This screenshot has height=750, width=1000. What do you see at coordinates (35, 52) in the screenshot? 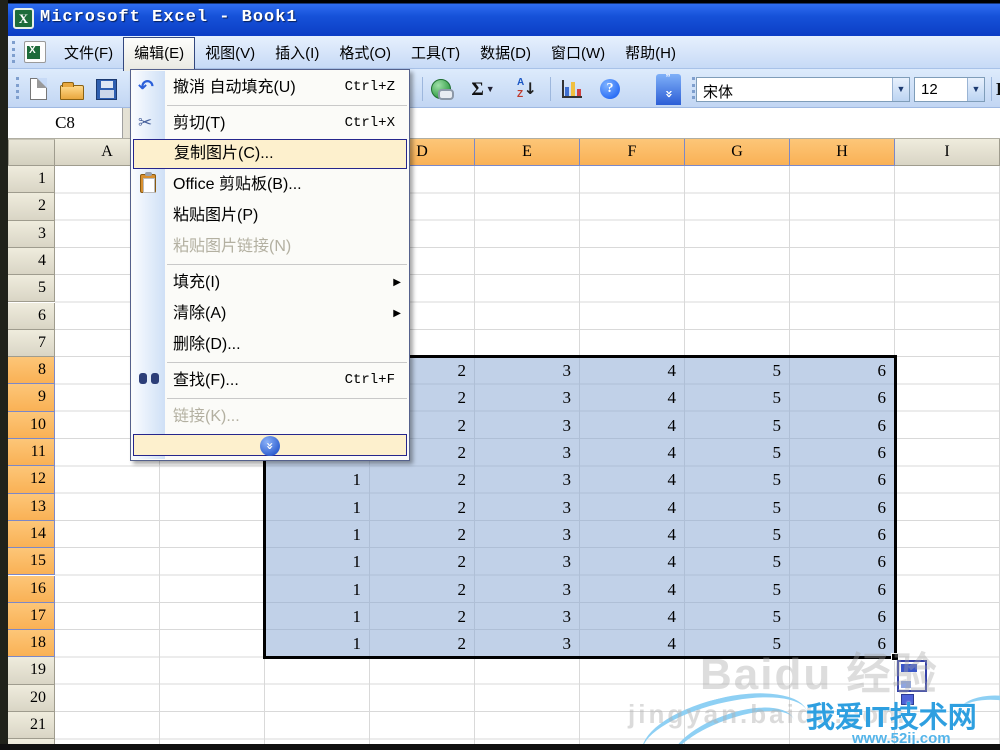
I see `workbook-icon` at bounding box center [35, 52].